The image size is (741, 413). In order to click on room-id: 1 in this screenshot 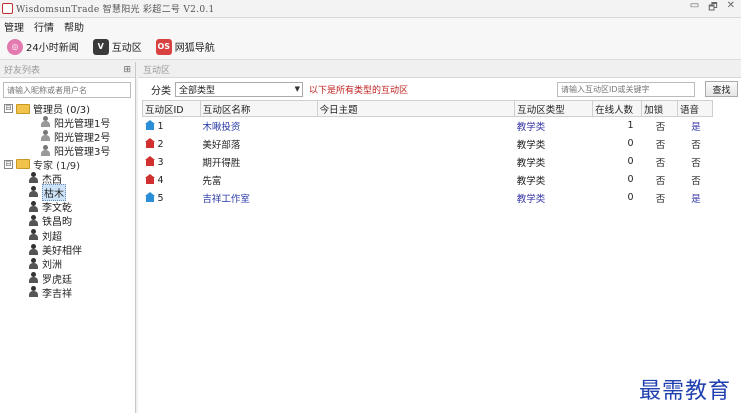, I will do `click(160, 126)`.